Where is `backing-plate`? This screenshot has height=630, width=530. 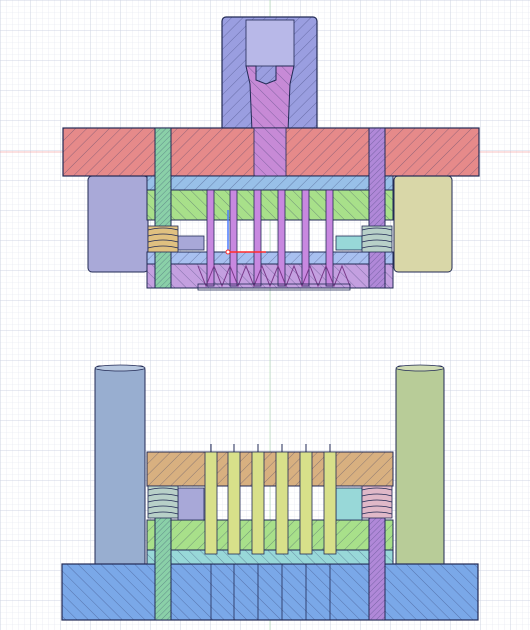 backing-plate is located at coordinates (270, 205).